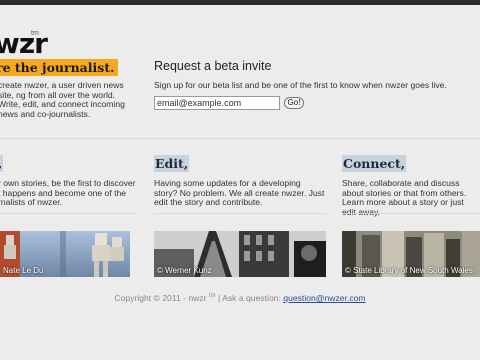 This screenshot has width=480, height=360. Describe the element at coordinates (249, 298) in the screenshot. I see `footer-ask-label: | Ask a question:` at that location.